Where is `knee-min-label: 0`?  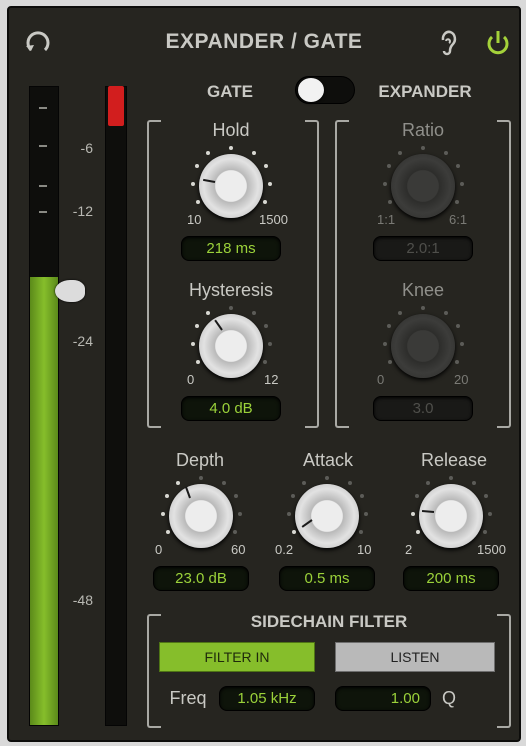
knee-min-label: 0 is located at coordinates (381, 379).